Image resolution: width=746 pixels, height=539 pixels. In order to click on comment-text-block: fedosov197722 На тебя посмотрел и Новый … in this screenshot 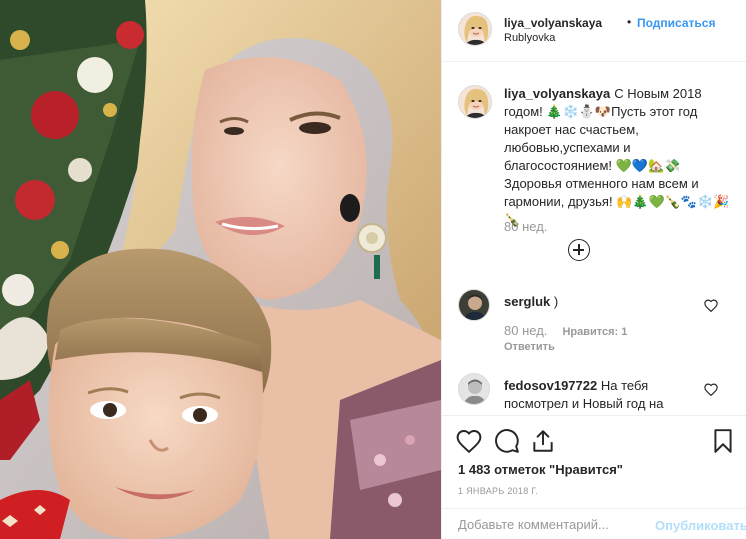, I will do `click(604, 395)`.